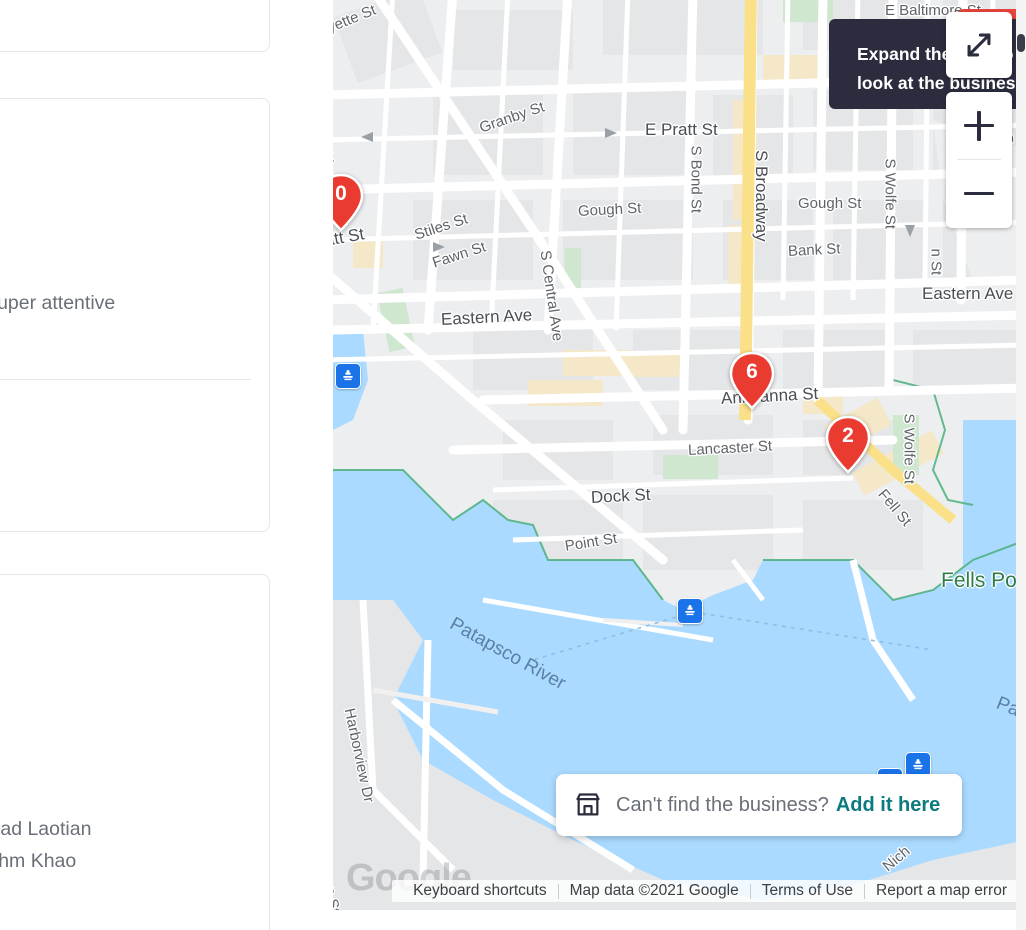 Image resolution: width=1026 pixels, height=930 pixels. I want to click on expand-map-button, so click(979, 45).